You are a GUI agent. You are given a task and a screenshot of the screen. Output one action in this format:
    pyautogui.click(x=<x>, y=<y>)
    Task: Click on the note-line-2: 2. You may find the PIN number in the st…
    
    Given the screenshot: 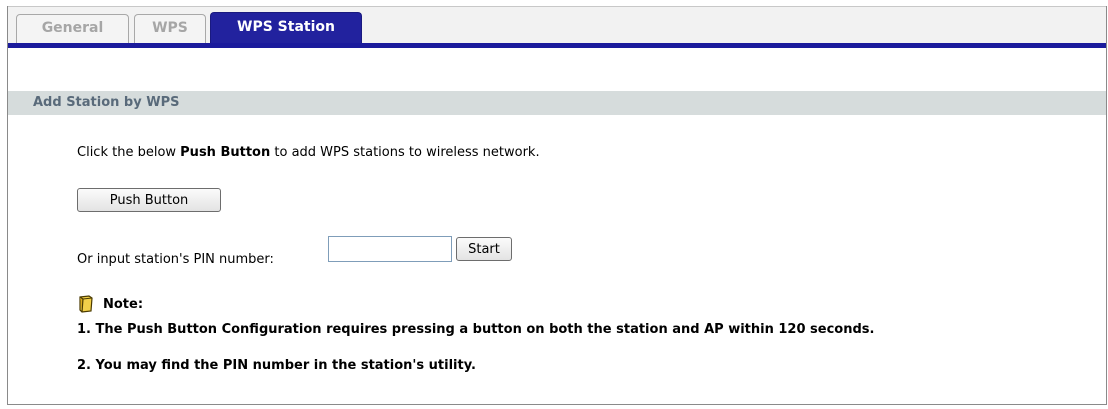 What is the action you would take?
    pyautogui.click(x=276, y=365)
    